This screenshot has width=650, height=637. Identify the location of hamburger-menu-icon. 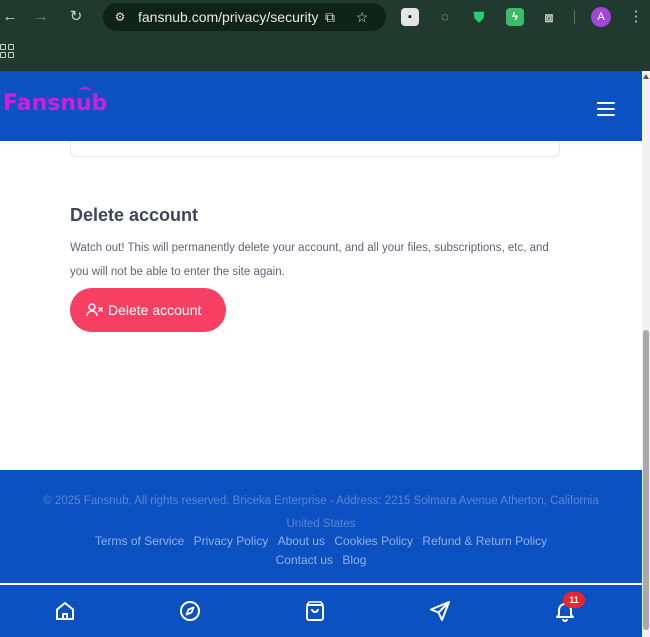
(607, 109).